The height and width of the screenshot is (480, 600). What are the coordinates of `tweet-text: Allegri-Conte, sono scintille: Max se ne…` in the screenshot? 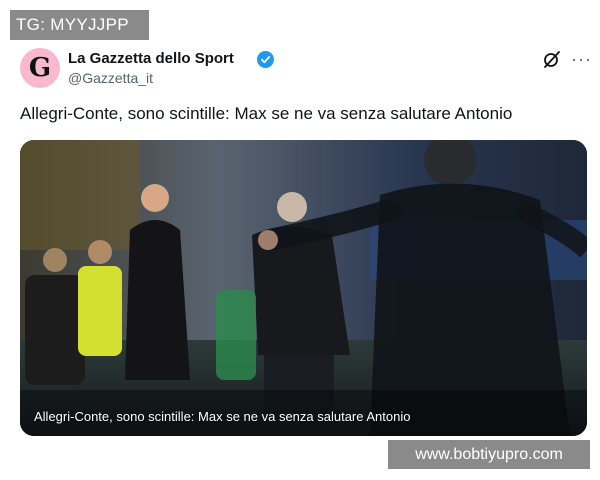 It's located at (266, 113).